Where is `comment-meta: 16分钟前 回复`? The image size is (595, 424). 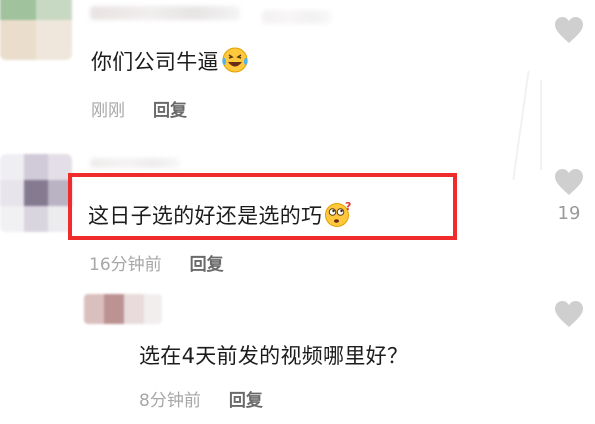 comment-meta: 16分钟前 回复 is located at coordinates (156, 262).